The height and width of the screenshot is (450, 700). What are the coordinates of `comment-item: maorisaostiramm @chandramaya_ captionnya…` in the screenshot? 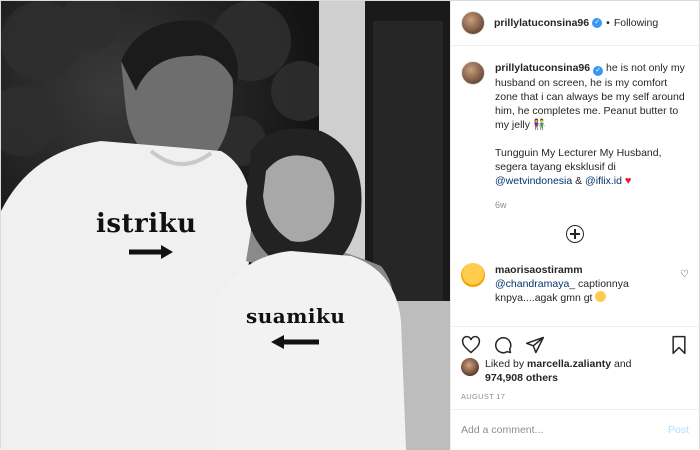 It's located at (575, 284).